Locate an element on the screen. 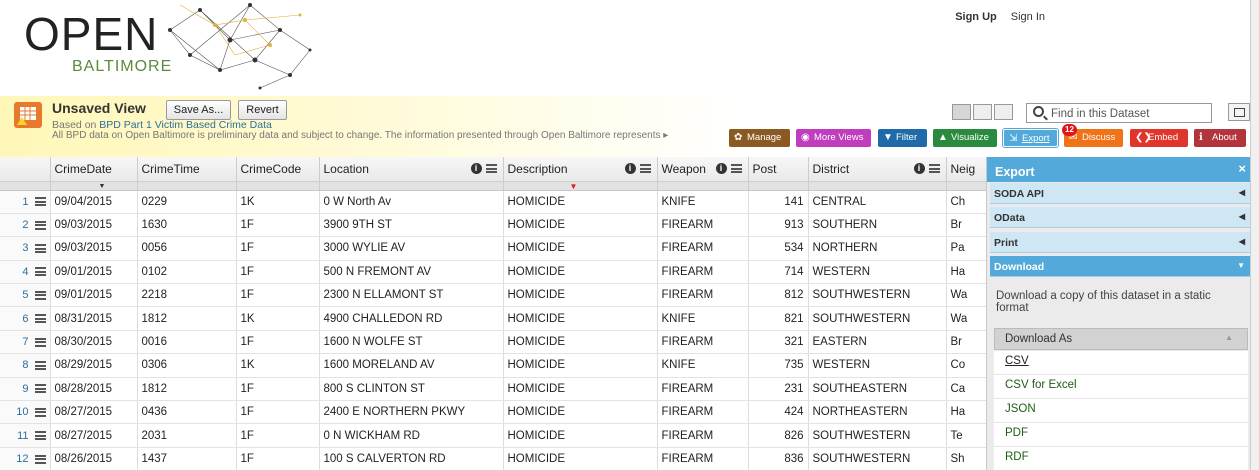 The width and height of the screenshot is (1259, 470). cell-neig: Sh is located at coordinates (966, 458).